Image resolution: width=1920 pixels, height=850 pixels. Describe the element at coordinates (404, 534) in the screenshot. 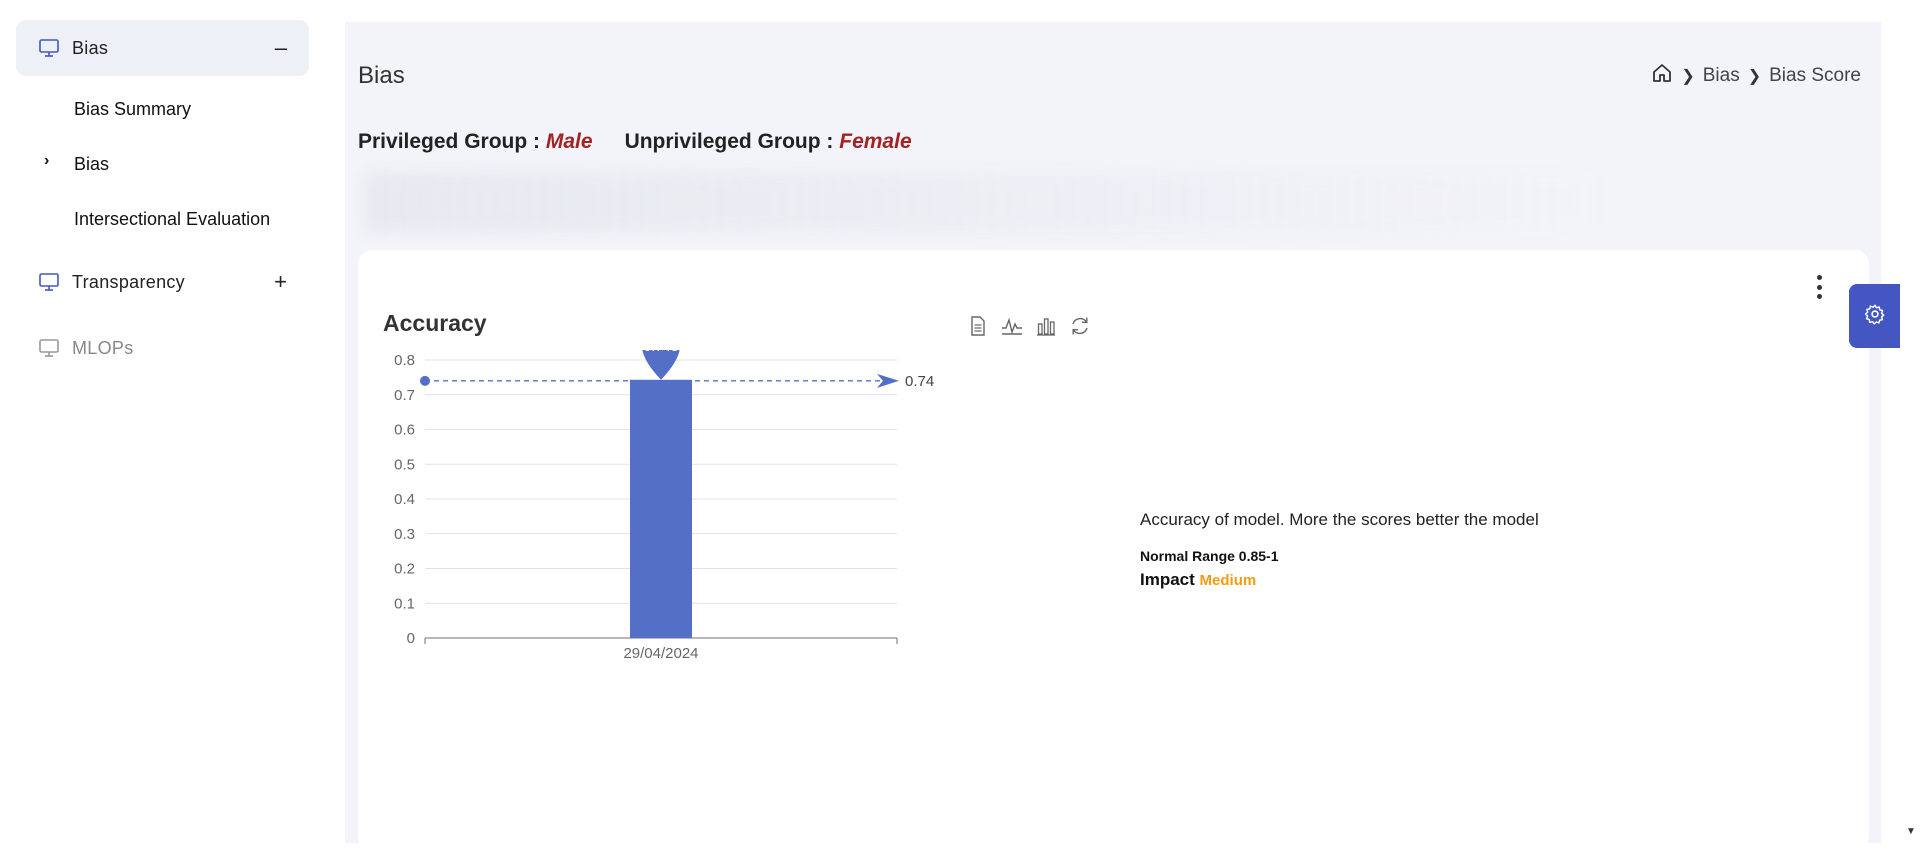

I see `y-tick-label: 0.3` at that location.